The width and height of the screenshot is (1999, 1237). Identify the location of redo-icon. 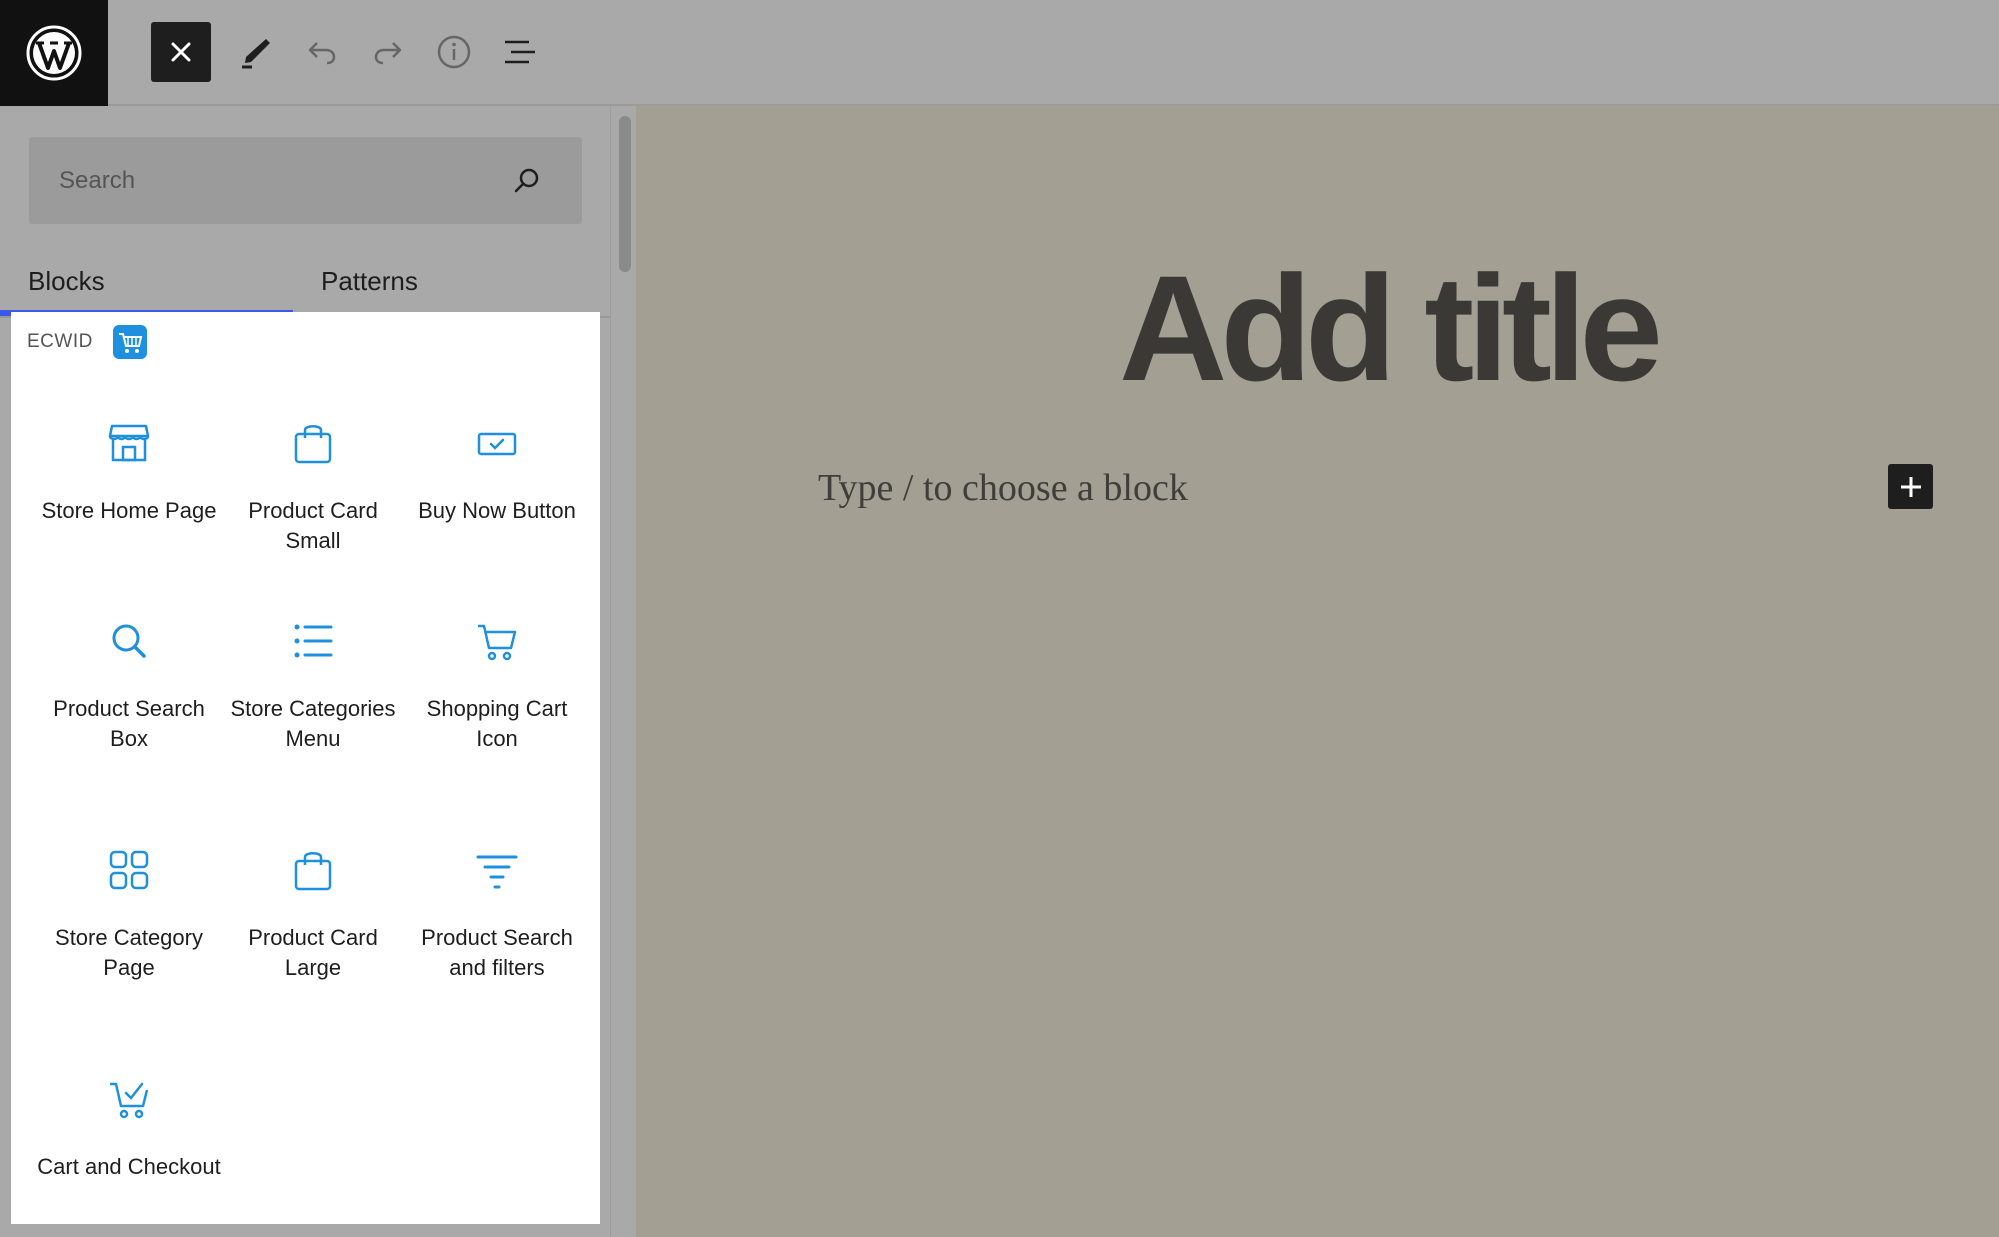
(388, 53).